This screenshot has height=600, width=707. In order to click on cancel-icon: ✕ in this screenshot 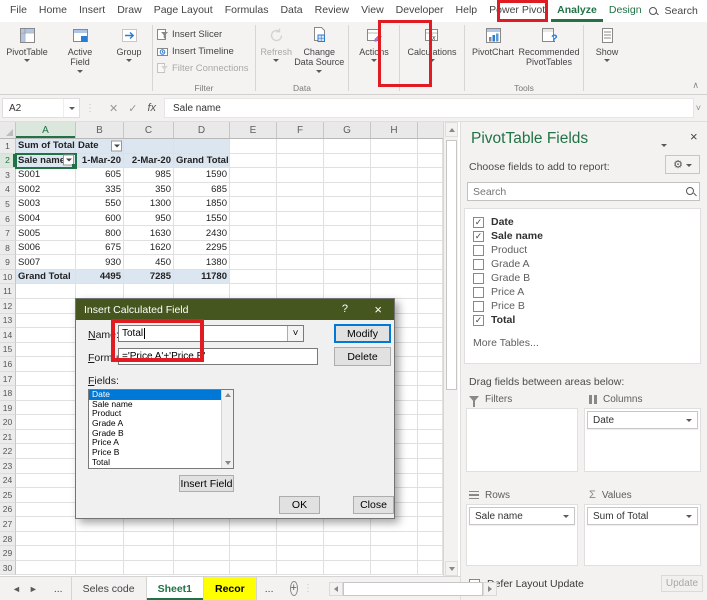, I will do `click(113, 108)`.